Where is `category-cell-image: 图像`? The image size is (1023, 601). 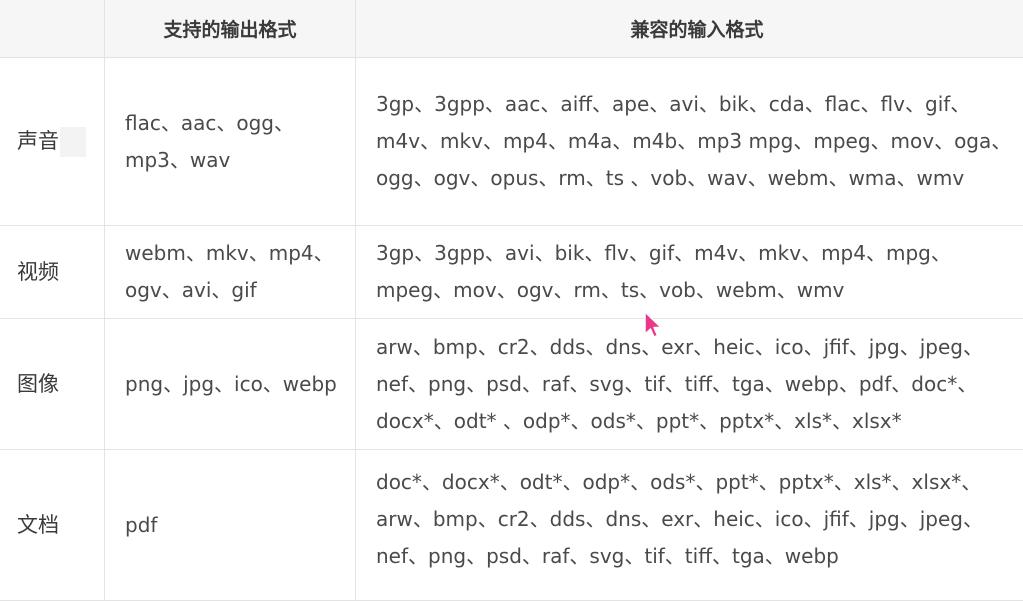
category-cell-image: 图像 is located at coordinates (52, 384).